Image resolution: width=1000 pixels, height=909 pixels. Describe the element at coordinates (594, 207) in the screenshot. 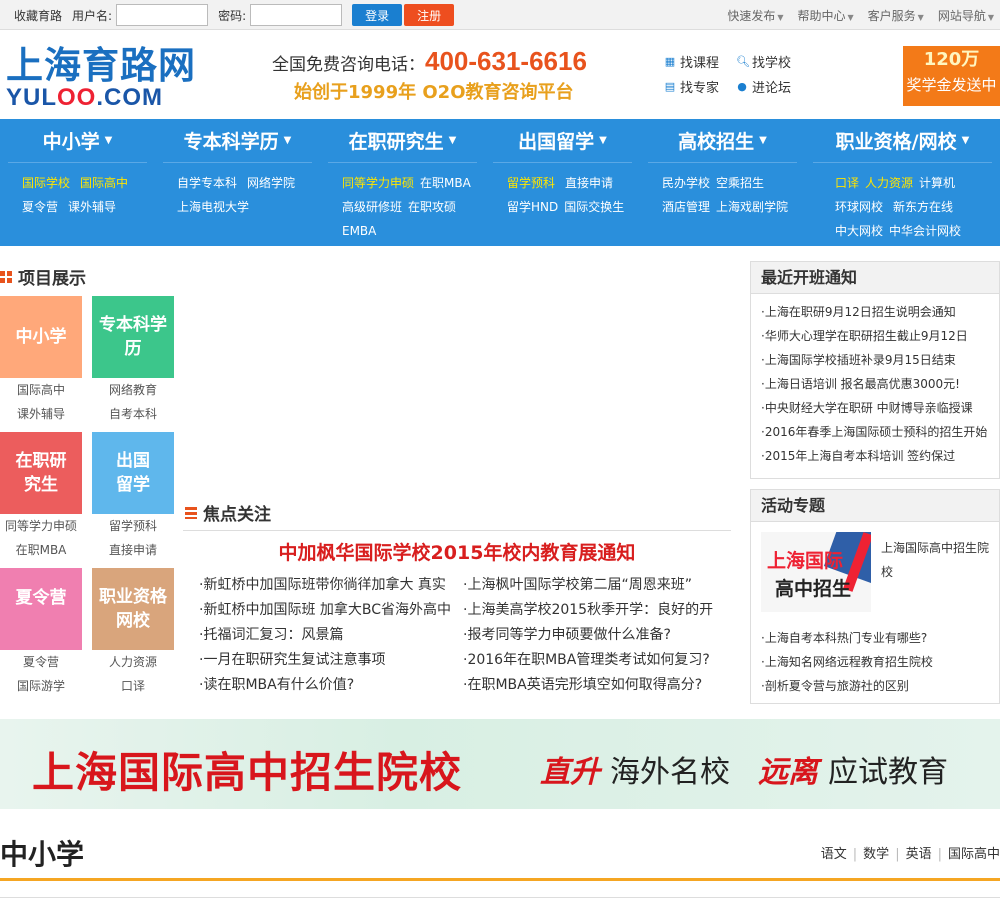

I see `nav-link: 国际交换生` at that location.